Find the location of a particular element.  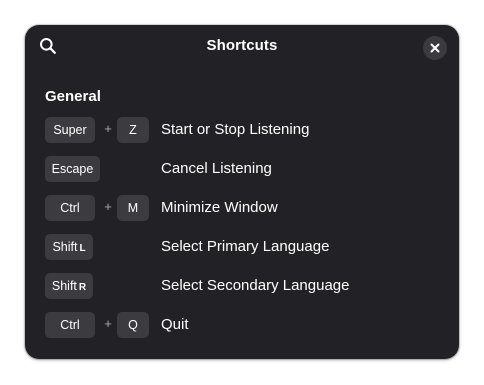

shortcut-row: Ctrl + Q Quit is located at coordinates (245, 325).